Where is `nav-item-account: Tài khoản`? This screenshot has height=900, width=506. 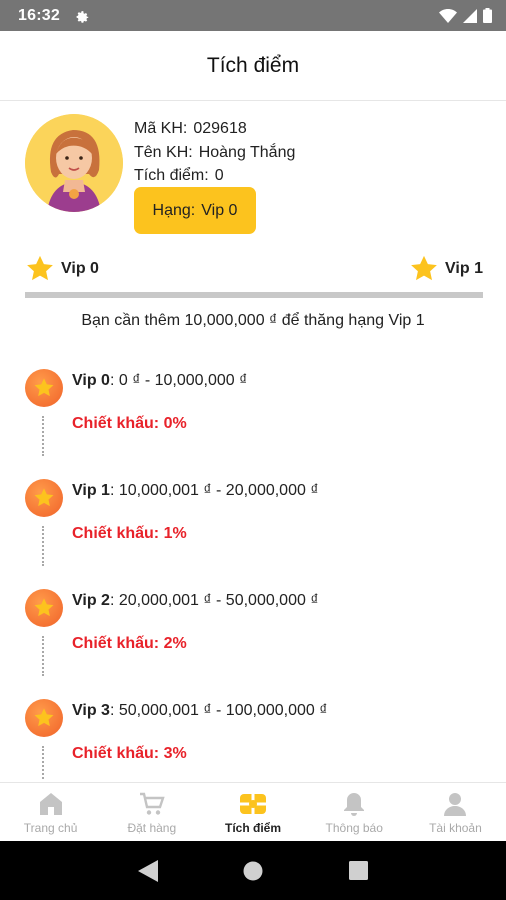 nav-item-account: Tài khoản is located at coordinates (455, 812).